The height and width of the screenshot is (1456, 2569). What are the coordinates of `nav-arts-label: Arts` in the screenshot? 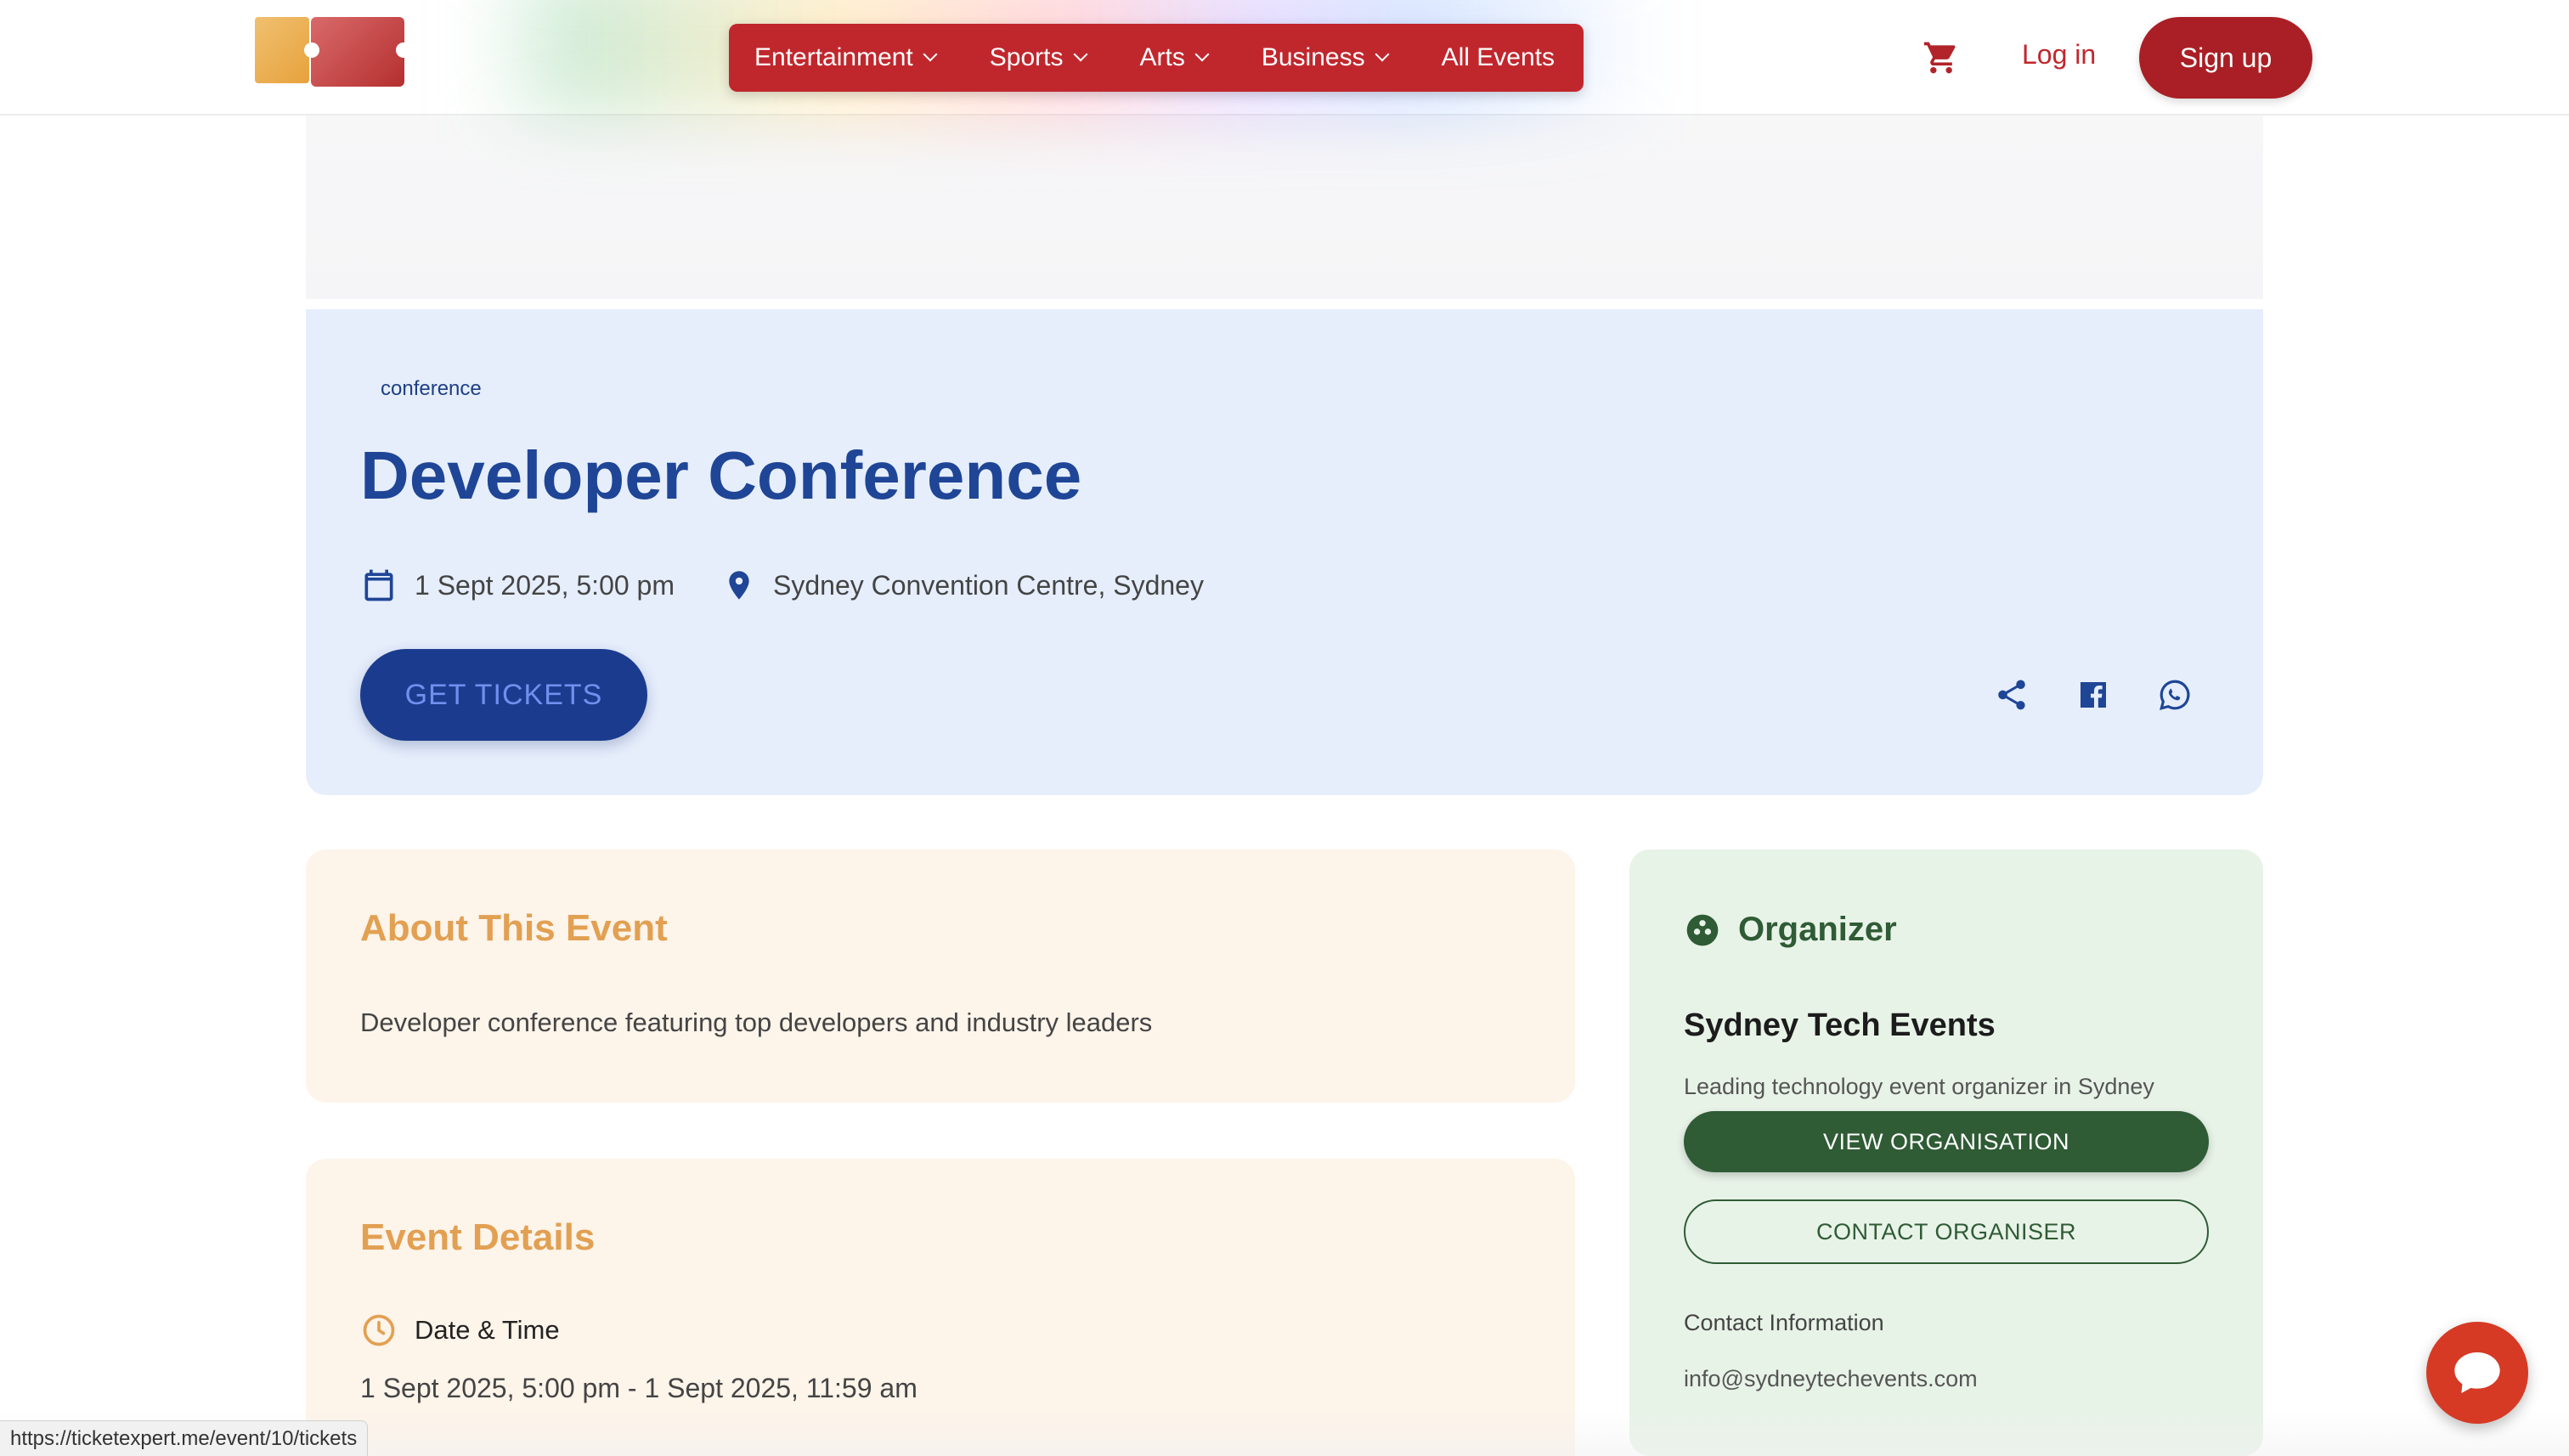 It's located at (1162, 57).